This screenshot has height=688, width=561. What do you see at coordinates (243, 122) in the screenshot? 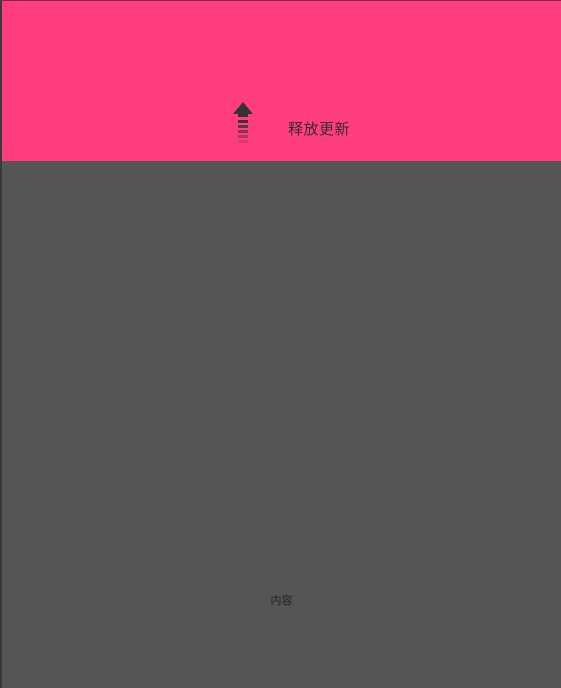
I see `arrow-up-icon` at bounding box center [243, 122].